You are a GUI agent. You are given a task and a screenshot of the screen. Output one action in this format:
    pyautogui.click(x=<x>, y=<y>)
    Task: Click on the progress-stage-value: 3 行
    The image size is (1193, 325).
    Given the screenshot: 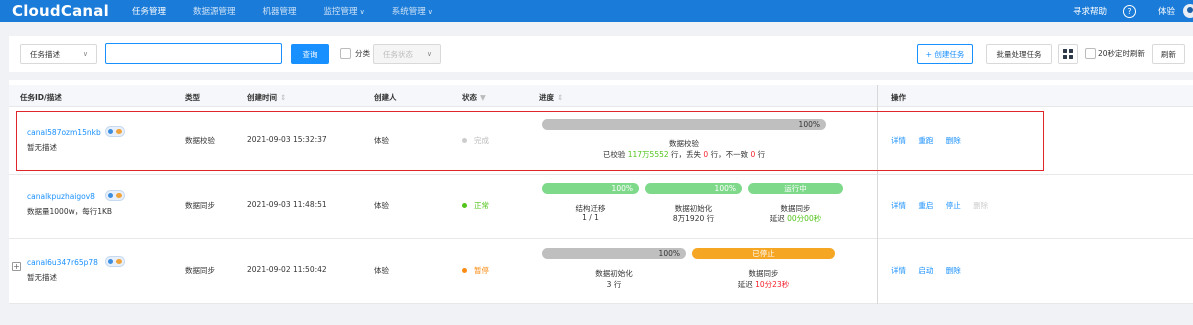 What is the action you would take?
    pyautogui.click(x=614, y=284)
    